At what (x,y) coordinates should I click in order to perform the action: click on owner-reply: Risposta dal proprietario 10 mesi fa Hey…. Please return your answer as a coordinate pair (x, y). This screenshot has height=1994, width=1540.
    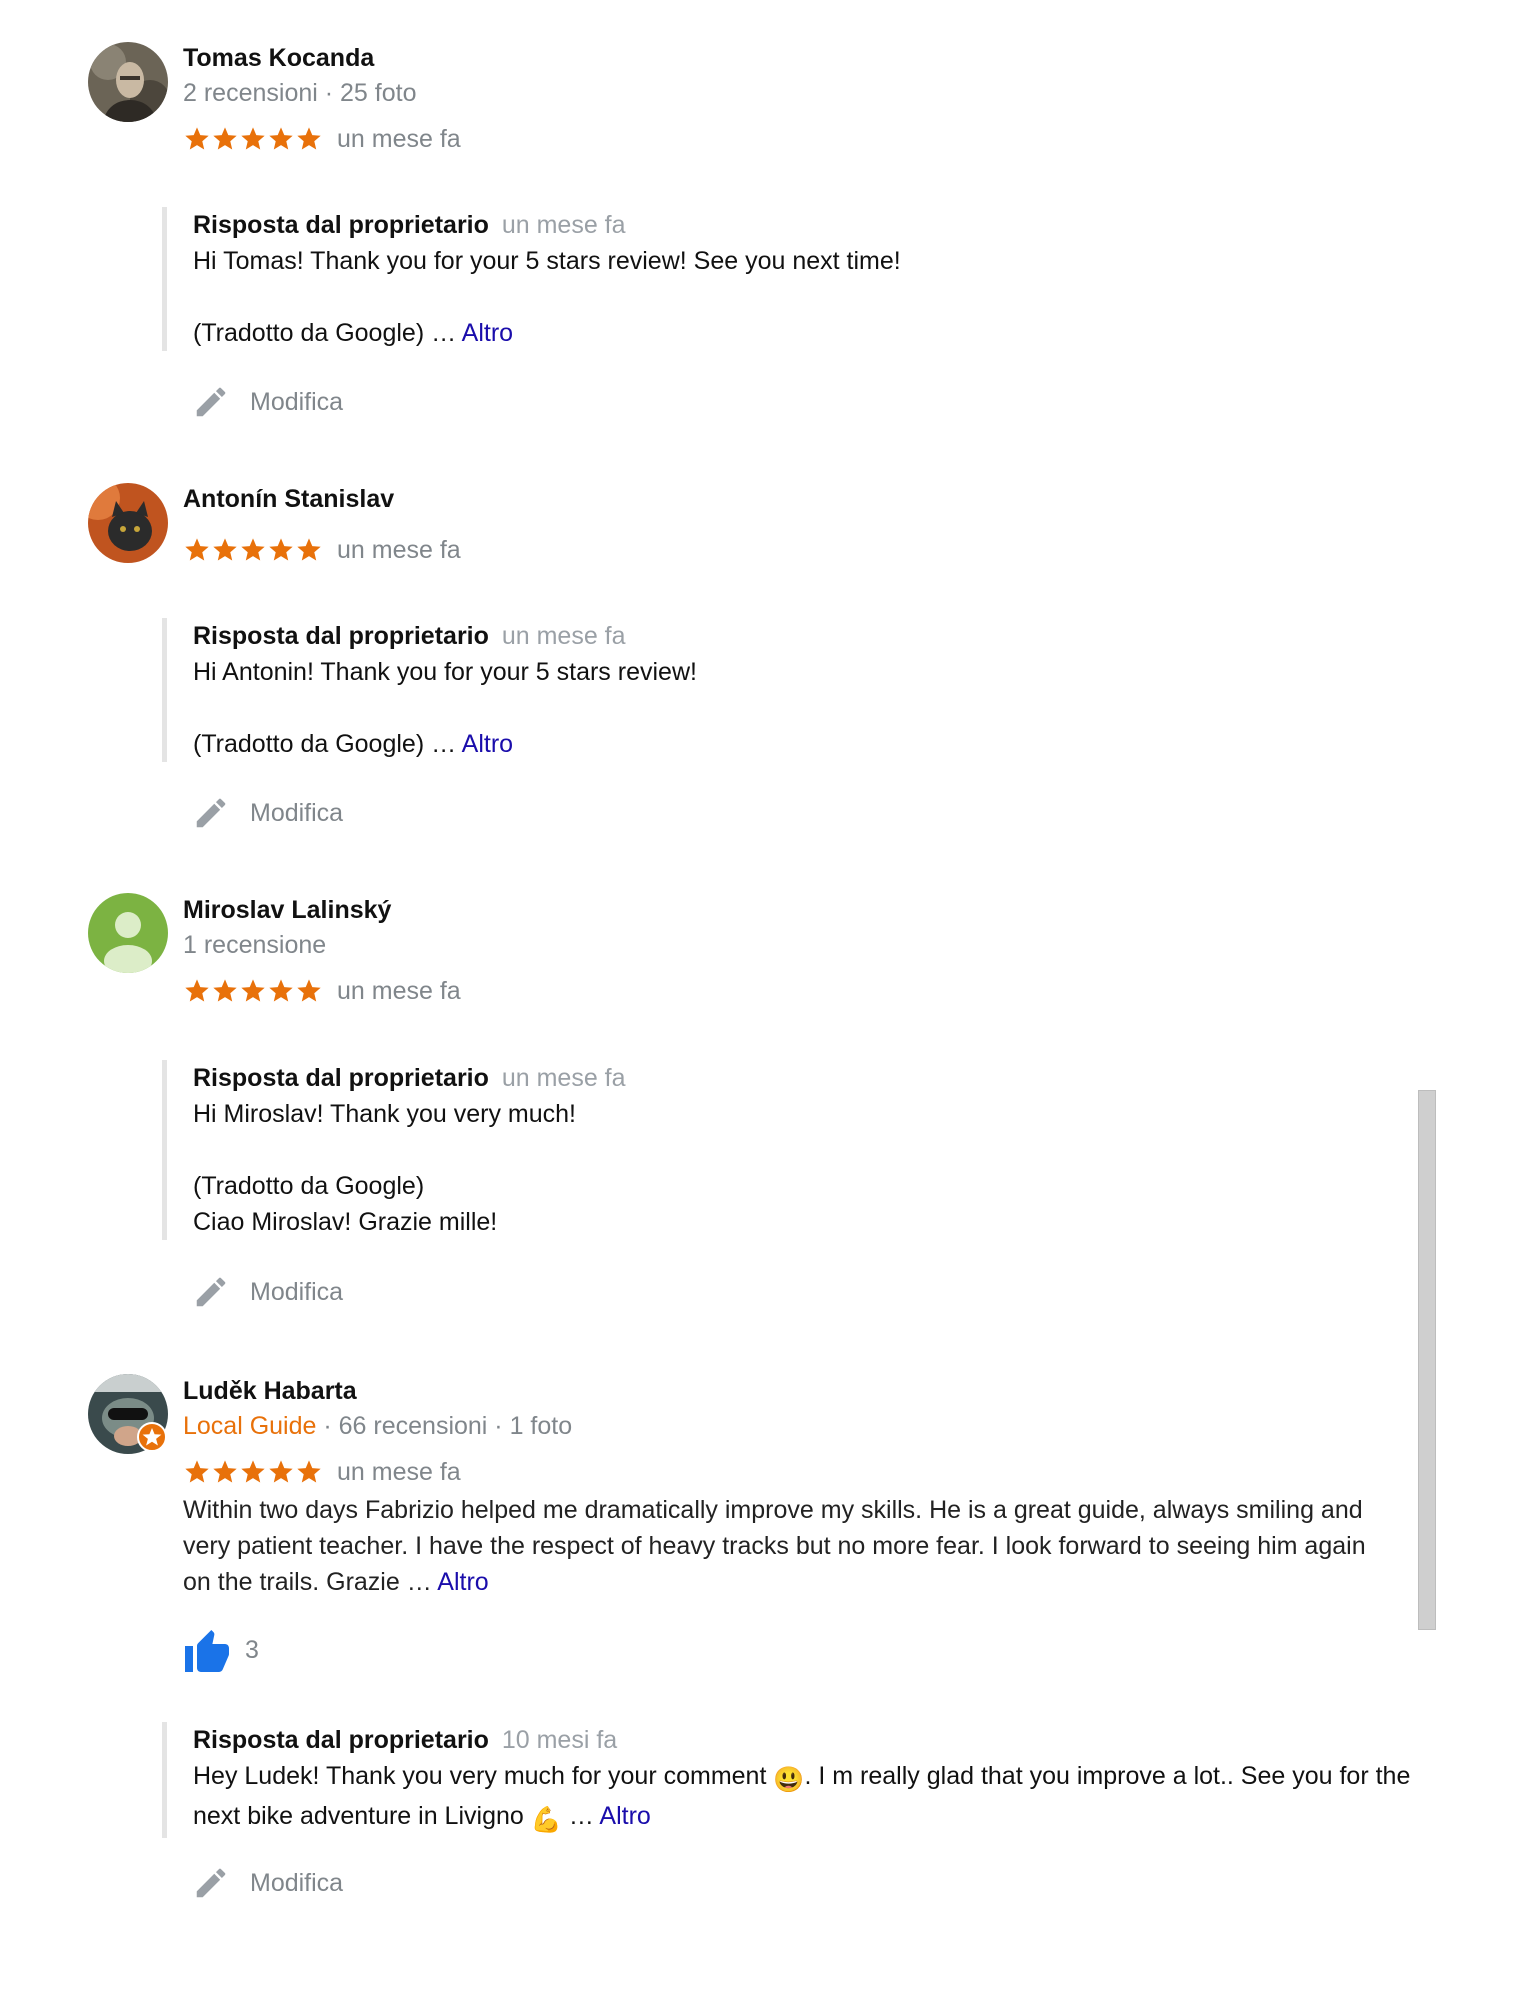
    Looking at the image, I should click on (792, 1780).